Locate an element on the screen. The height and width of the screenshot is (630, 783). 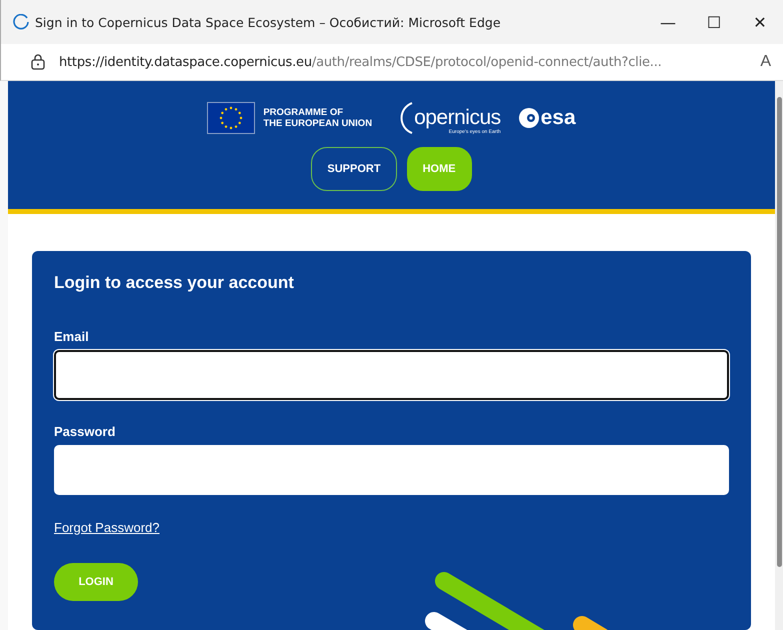
login-title: Login to access your account is located at coordinates (174, 283).